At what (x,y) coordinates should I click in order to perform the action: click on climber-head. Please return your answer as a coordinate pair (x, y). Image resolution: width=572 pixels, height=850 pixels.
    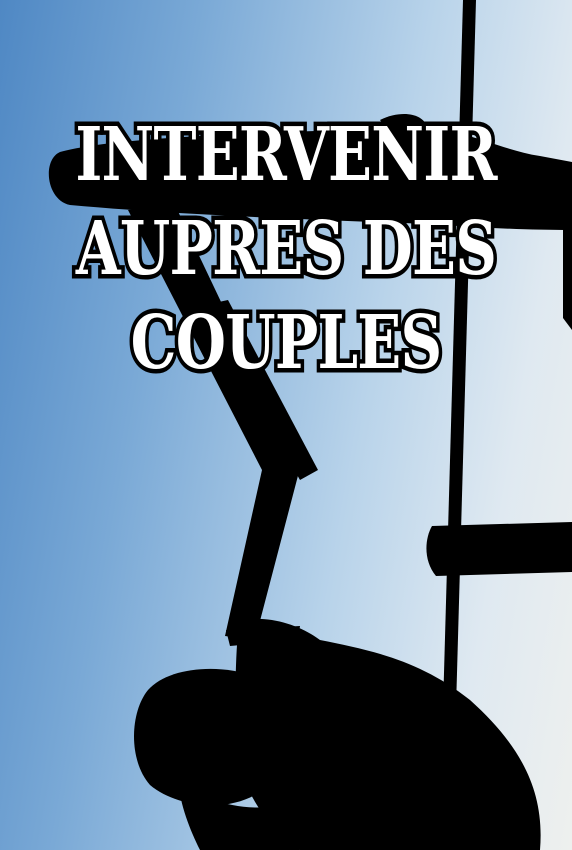
    Looking at the image, I should click on (209, 737).